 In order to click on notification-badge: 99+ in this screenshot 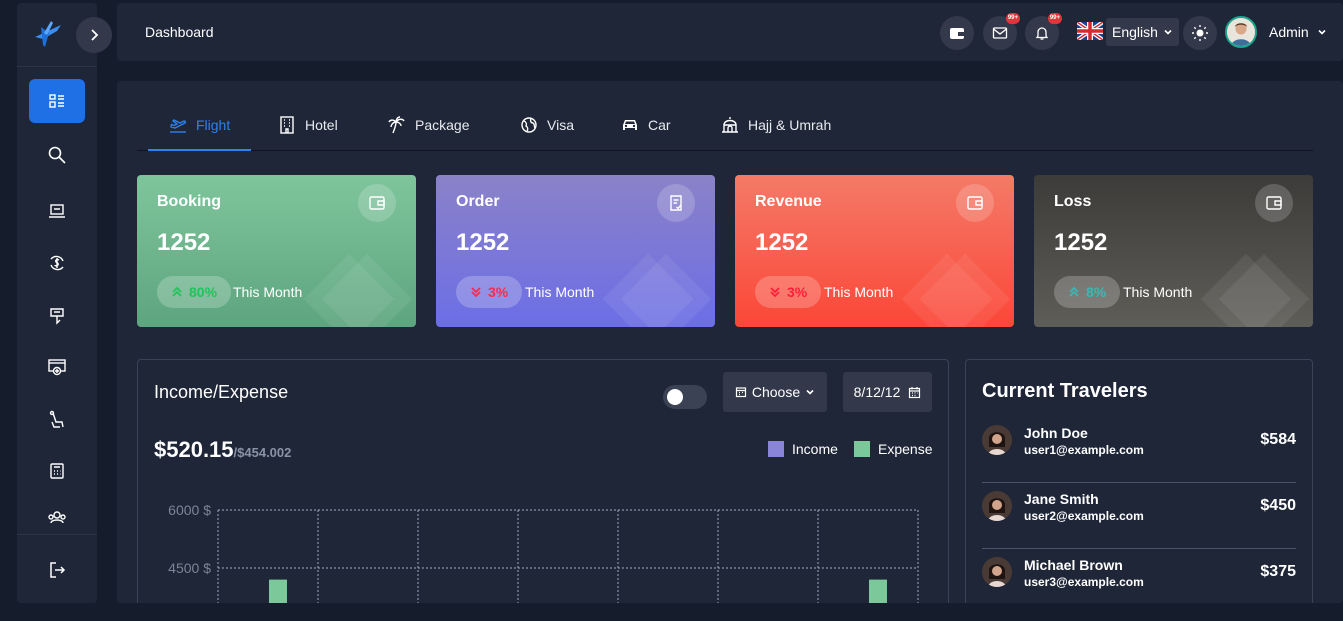, I will do `click(1054, 18)`.